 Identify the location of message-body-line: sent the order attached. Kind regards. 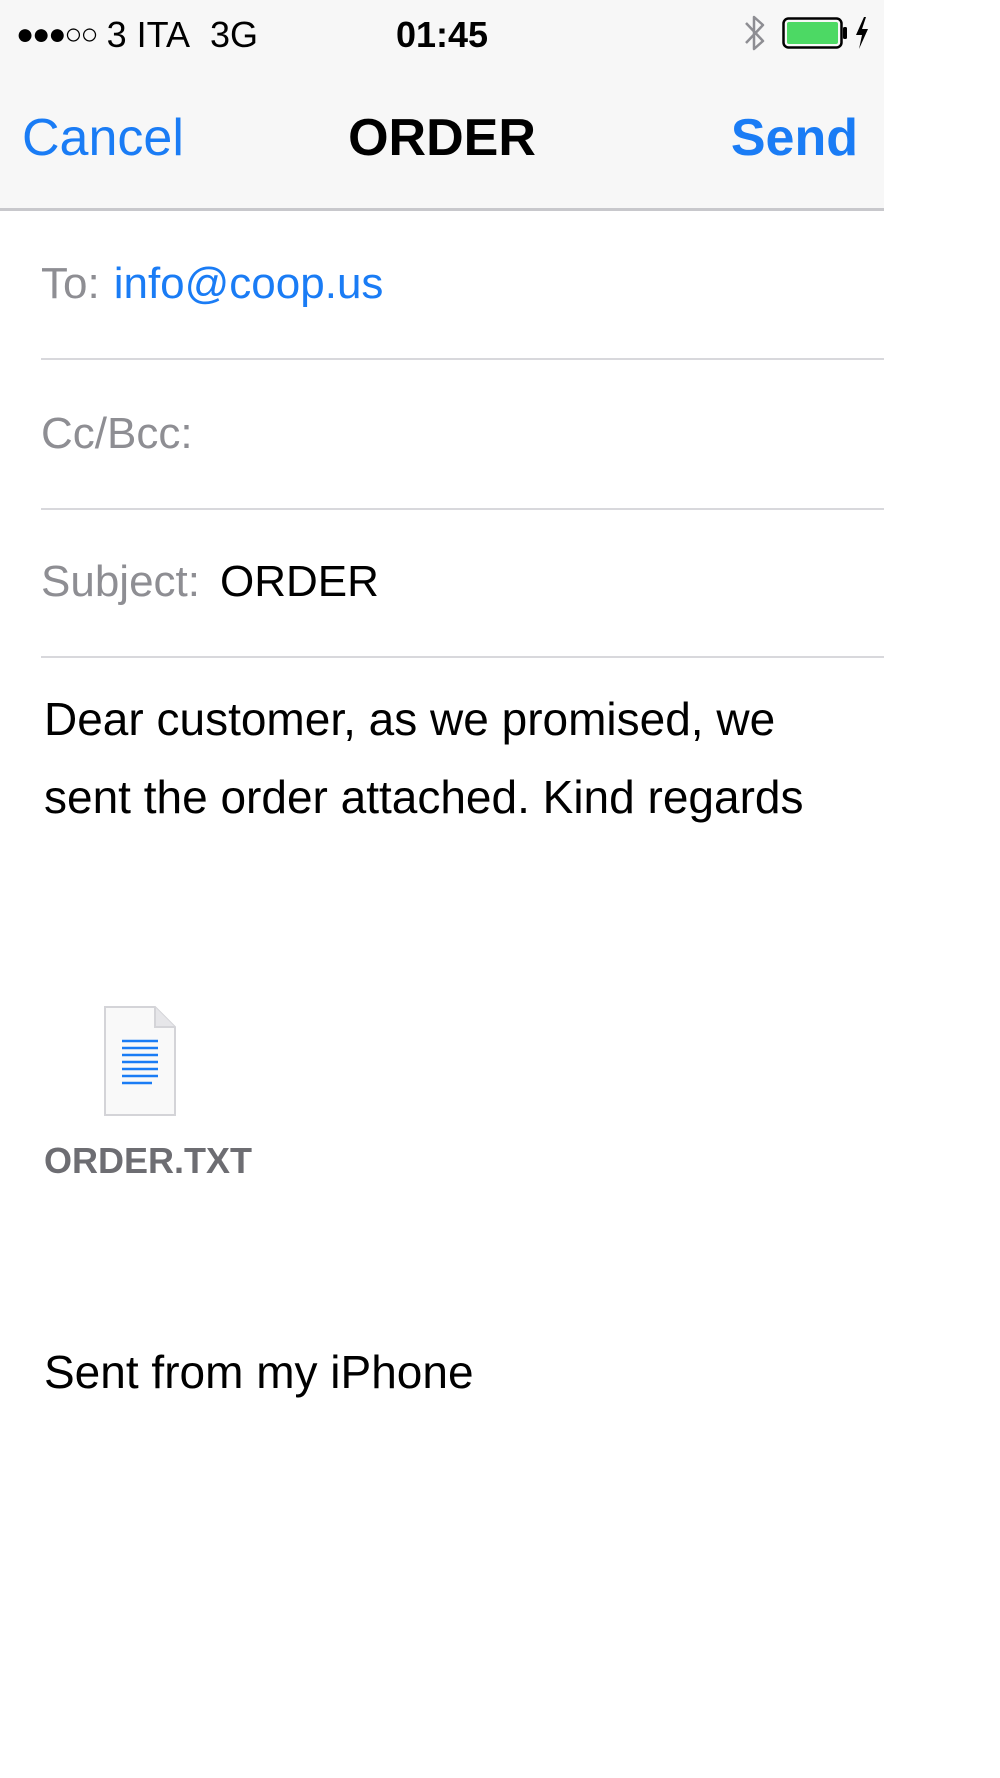
(424, 797).